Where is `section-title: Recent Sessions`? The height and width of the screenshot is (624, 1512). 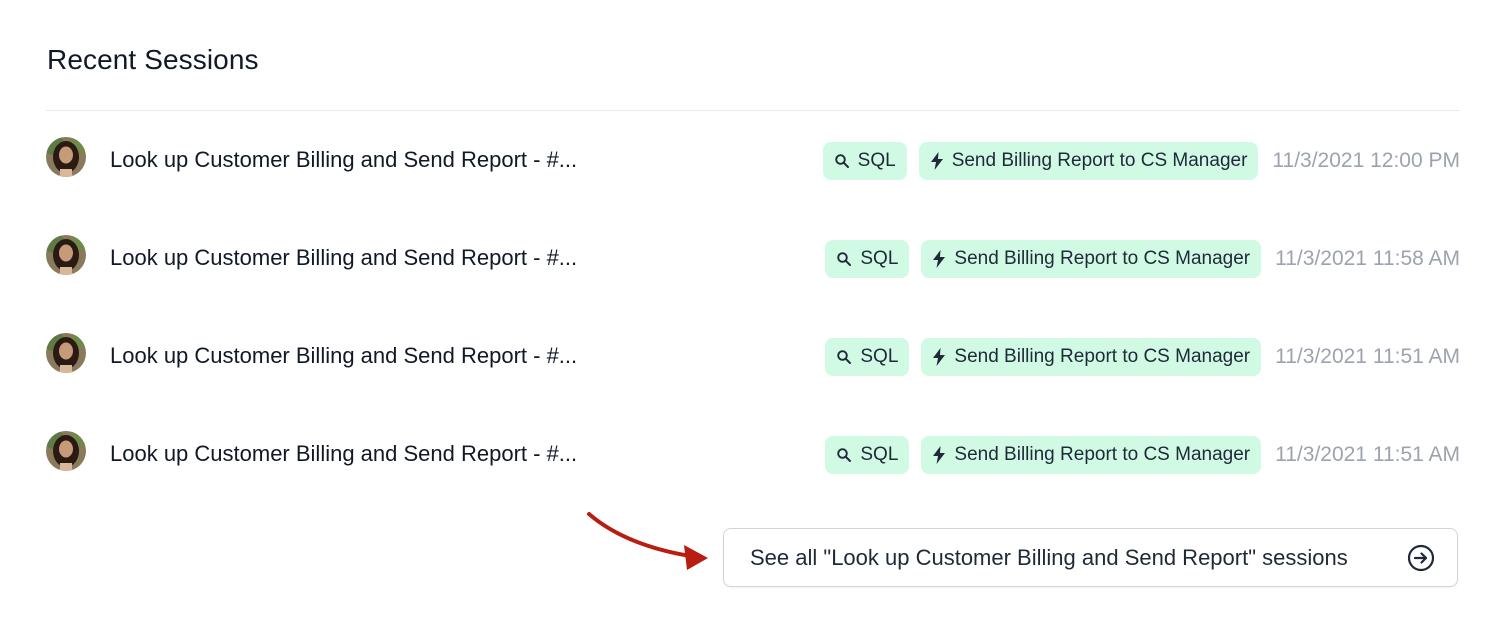
section-title: Recent Sessions is located at coordinates (153, 59).